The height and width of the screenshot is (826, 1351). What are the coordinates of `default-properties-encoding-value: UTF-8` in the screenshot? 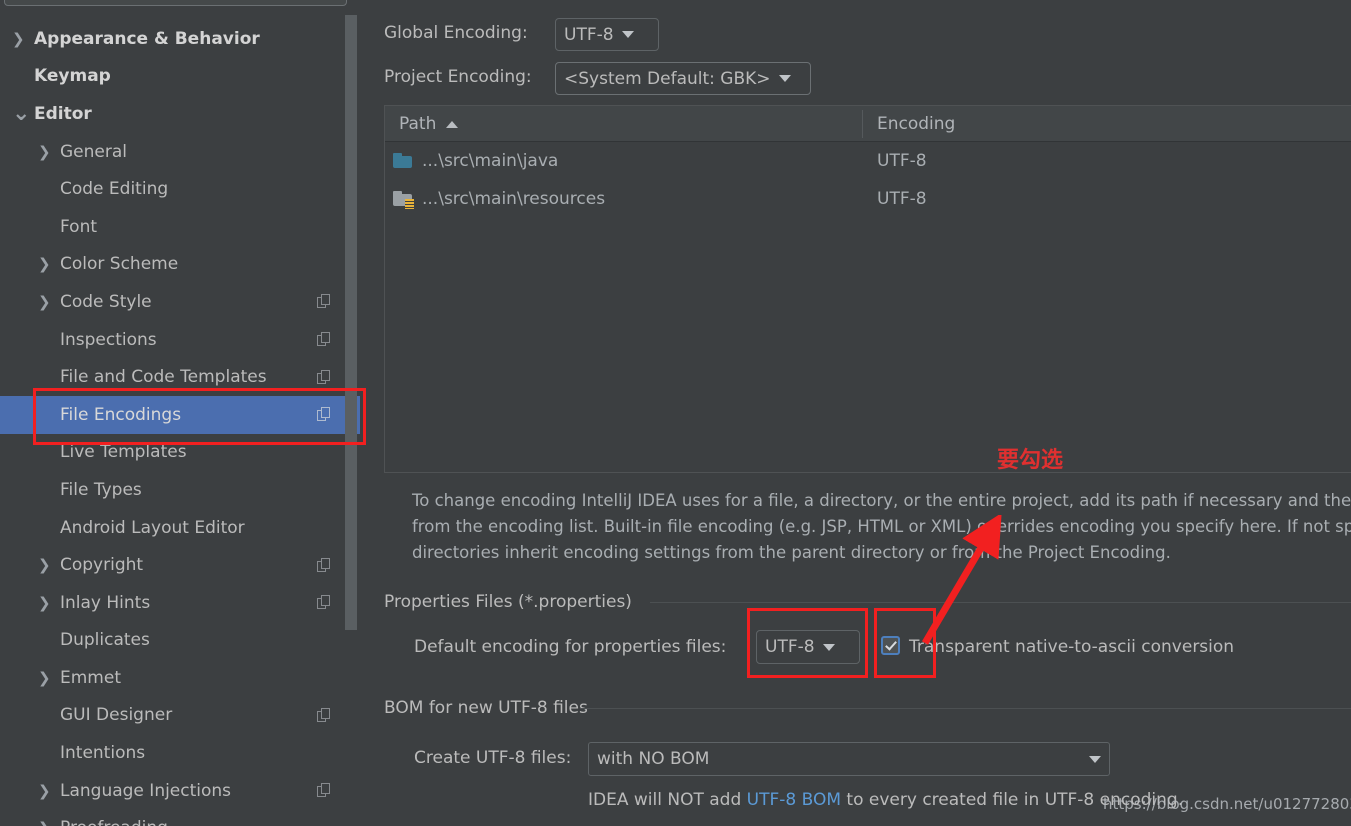 It's located at (790, 647).